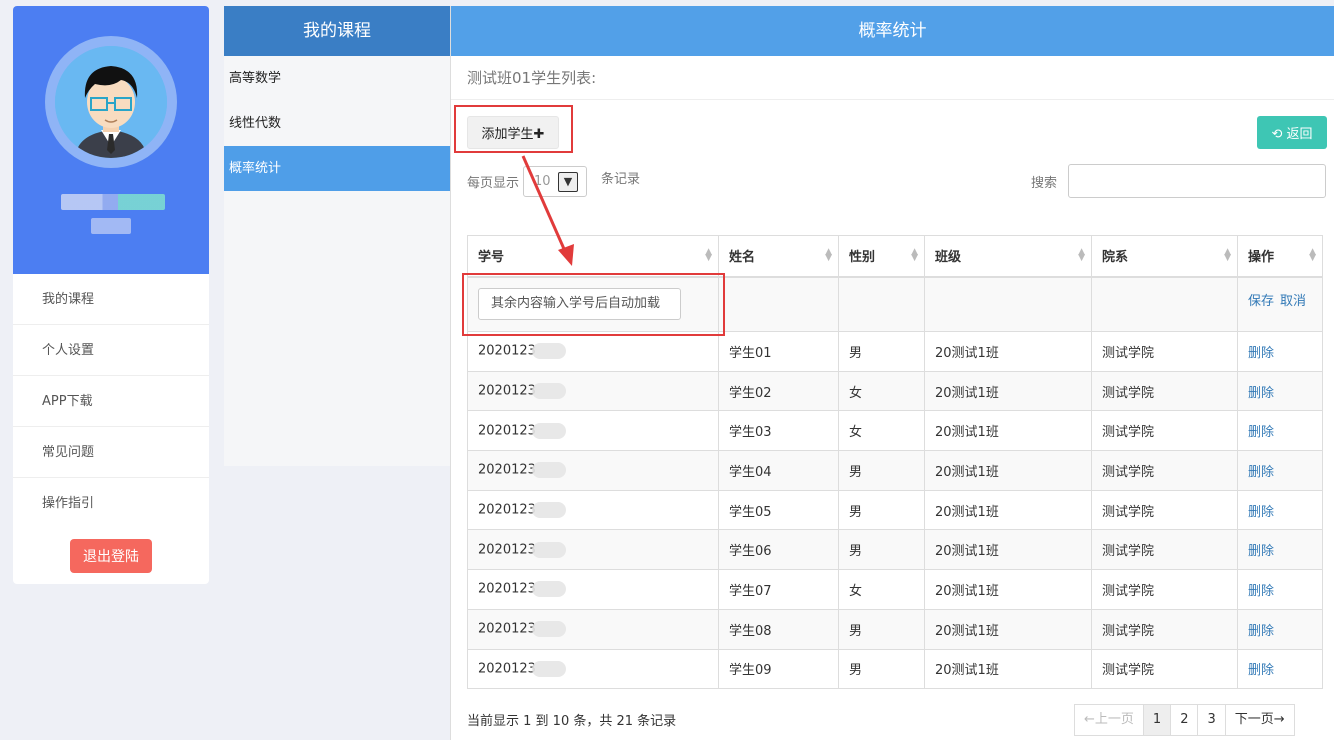 The height and width of the screenshot is (740, 1334). Describe the element at coordinates (111, 556) in the screenshot. I see `logout-button: 退出登陆` at that location.